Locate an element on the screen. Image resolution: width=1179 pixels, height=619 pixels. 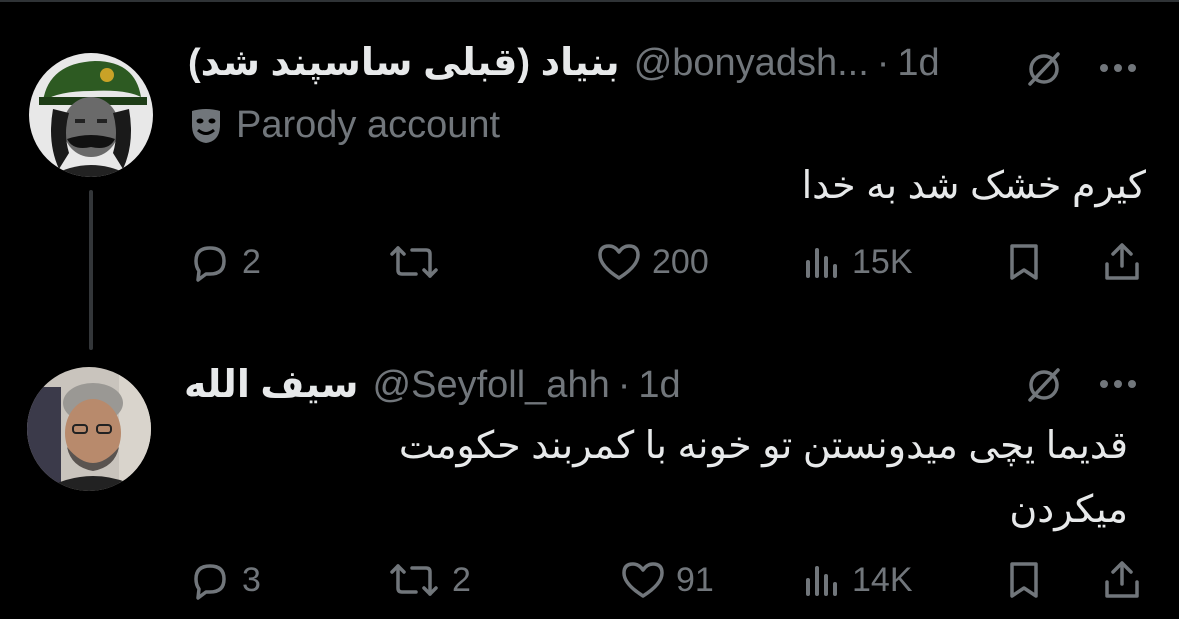
parody-badge: Parody account is located at coordinates (344, 125).